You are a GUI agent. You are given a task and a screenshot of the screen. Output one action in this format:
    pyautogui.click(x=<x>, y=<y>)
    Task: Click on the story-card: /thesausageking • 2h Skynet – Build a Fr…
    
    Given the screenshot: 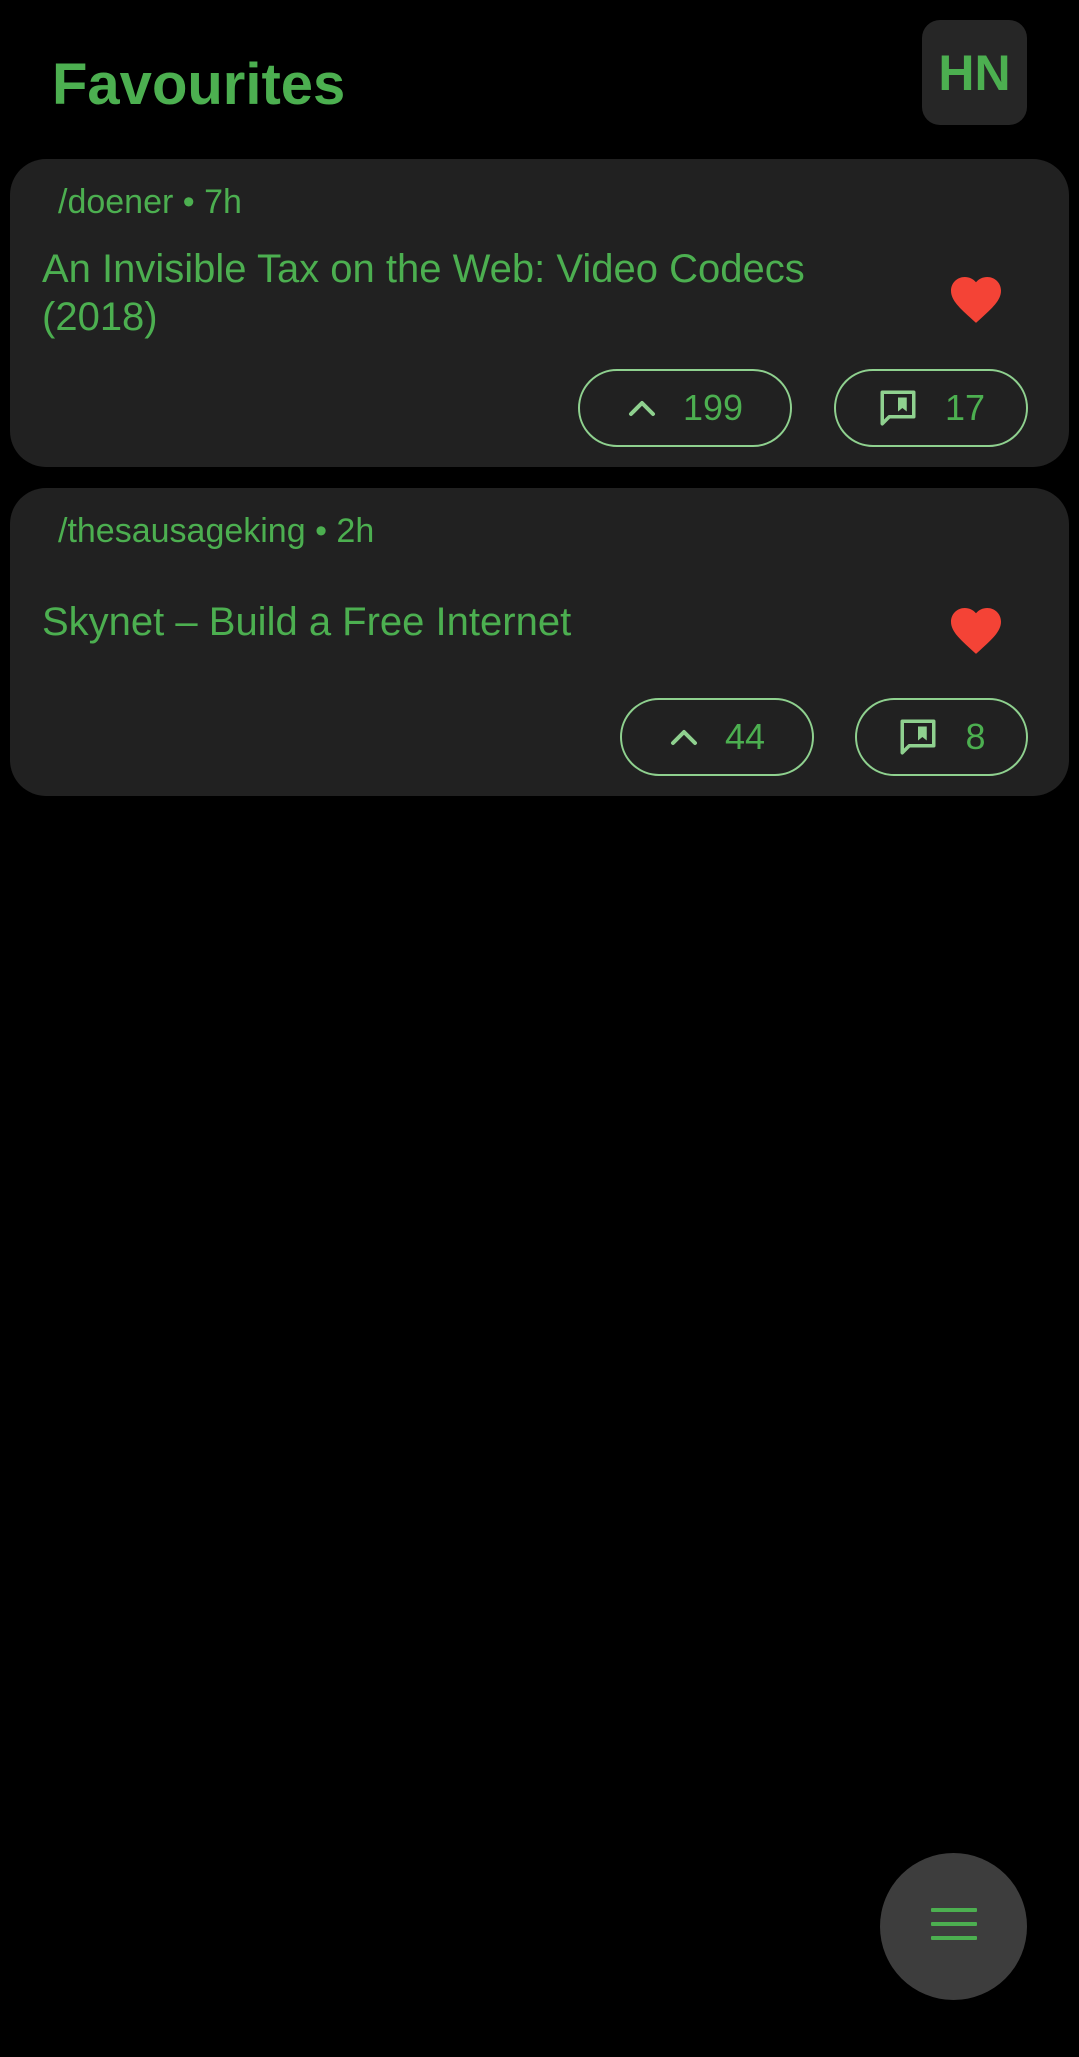 What is the action you would take?
    pyautogui.click(x=539, y=642)
    